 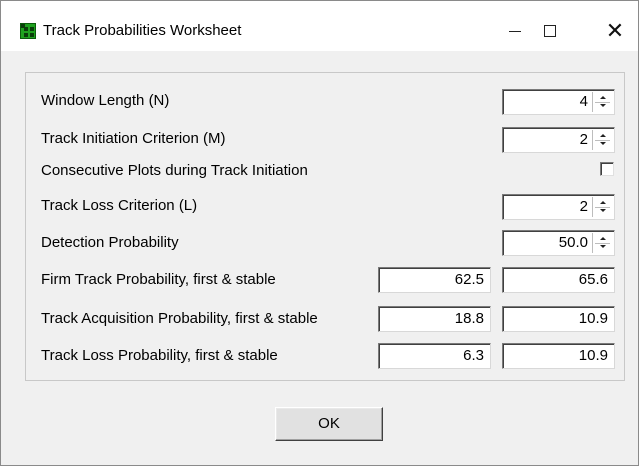 What do you see at coordinates (583, 206) in the screenshot?
I see `track-loss-criterion-value: 2` at bounding box center [583, 206].